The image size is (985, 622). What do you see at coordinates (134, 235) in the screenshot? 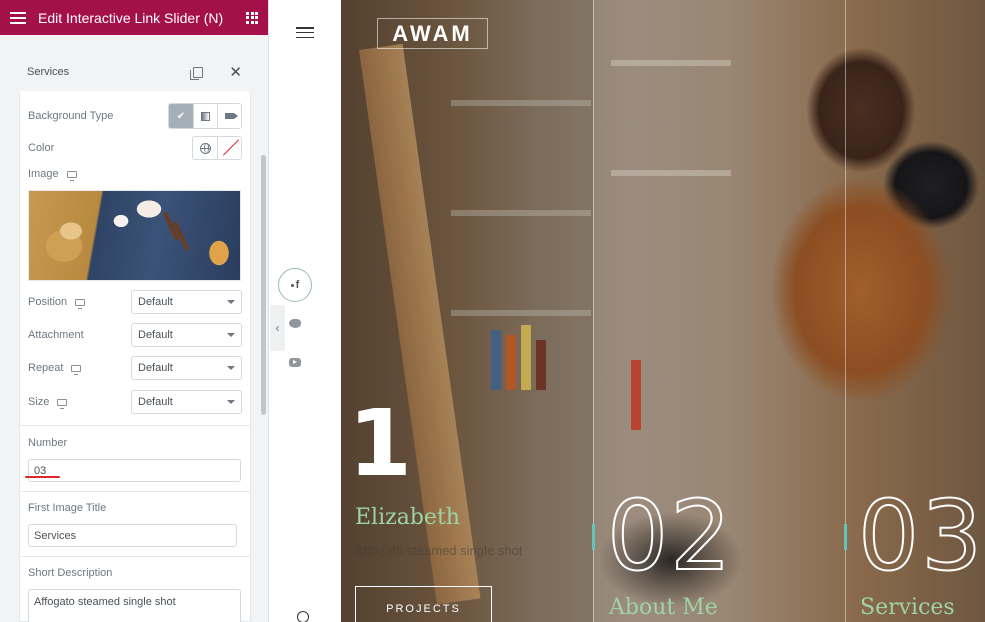
I see `image-preview` at bounding box center [134, 235].